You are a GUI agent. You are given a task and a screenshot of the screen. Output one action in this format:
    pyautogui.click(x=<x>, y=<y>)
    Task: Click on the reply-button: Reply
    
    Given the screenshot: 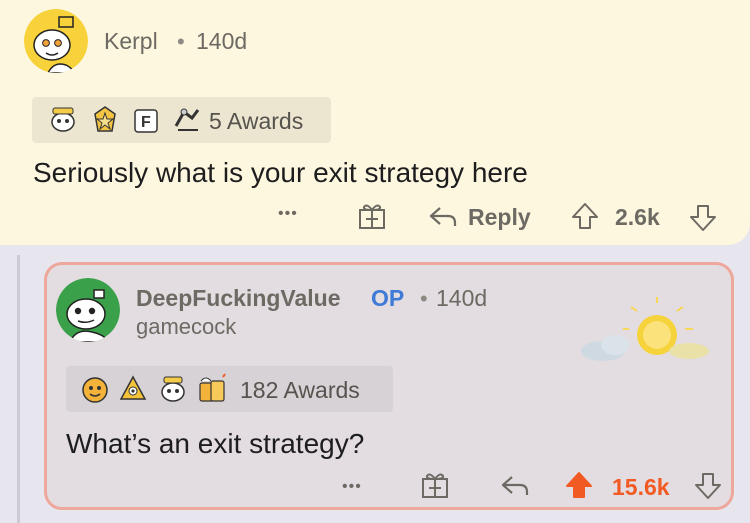 What is the action you would take?
    pyautogui.click(x=483, y=218)
    